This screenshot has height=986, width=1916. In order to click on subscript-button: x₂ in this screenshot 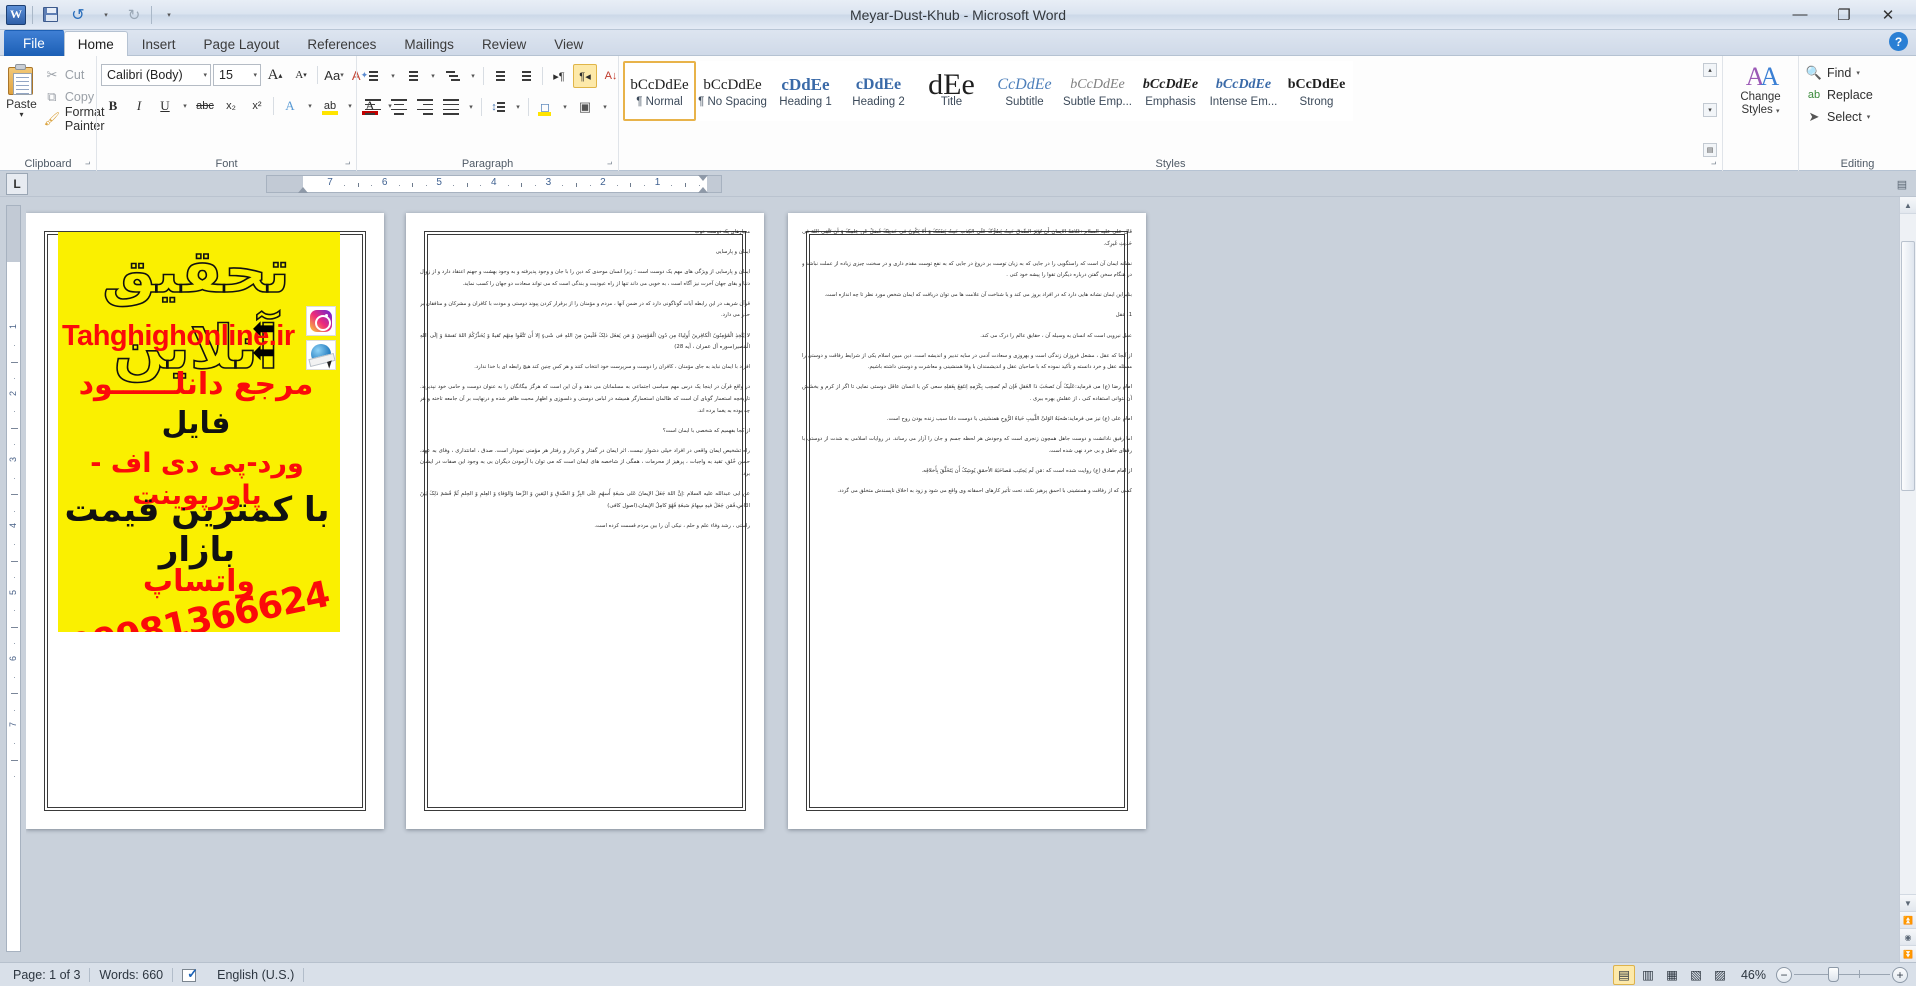, I will do `click(231, 106)`.